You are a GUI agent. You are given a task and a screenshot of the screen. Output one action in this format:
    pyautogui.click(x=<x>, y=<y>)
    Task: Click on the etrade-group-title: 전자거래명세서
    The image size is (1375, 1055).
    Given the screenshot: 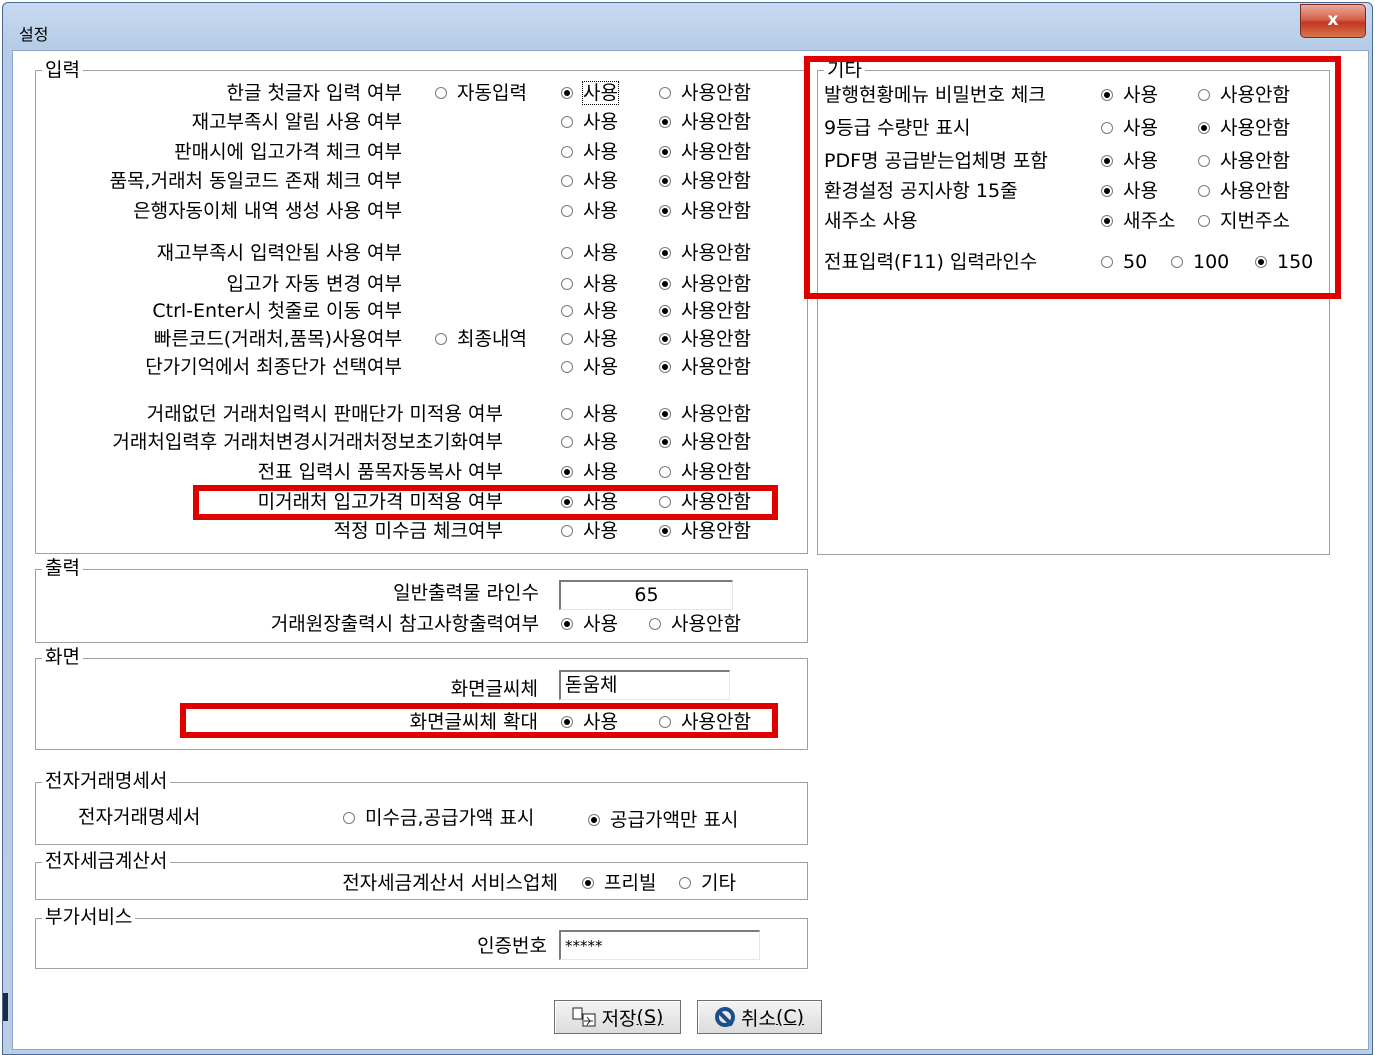 What is the action you would take?
    pyautogui.click(x=106, y=781)
    